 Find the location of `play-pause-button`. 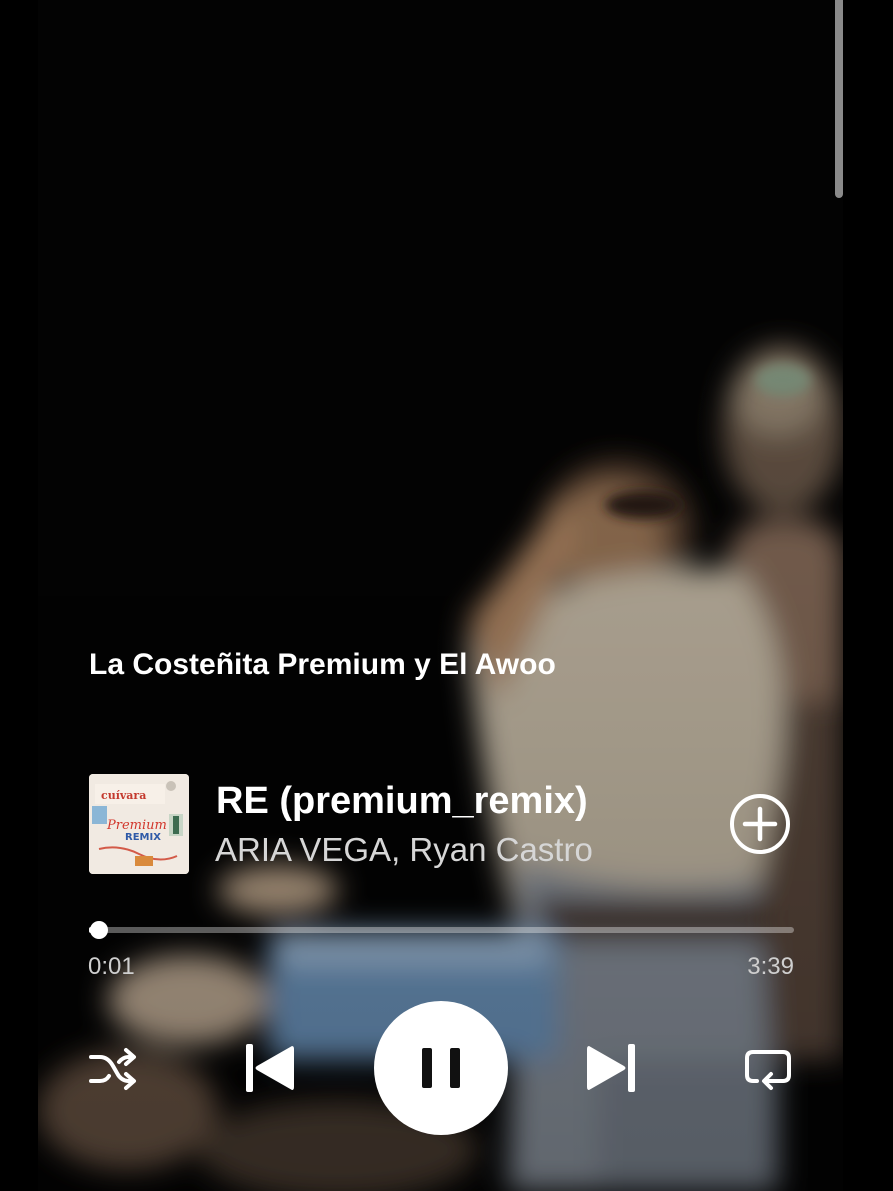

play-pause-button is located at coordinates (441, 1068).